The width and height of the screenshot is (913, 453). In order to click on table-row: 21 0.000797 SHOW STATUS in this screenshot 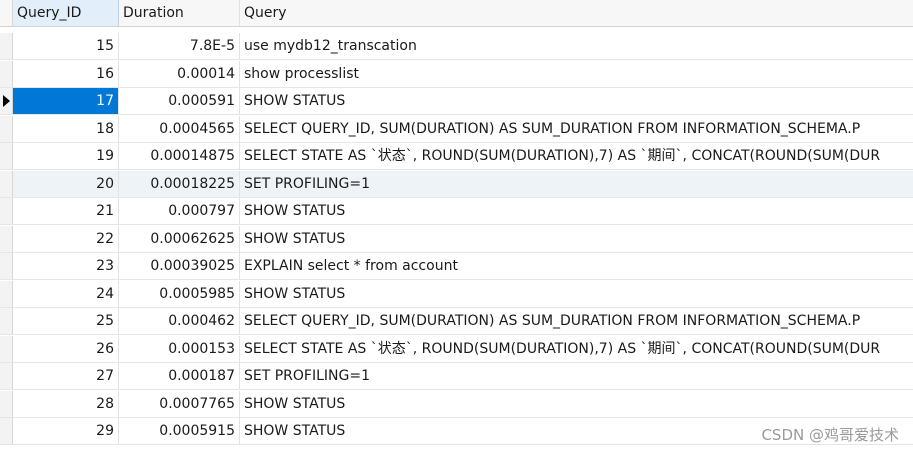, I will do `click(456, 211)`.